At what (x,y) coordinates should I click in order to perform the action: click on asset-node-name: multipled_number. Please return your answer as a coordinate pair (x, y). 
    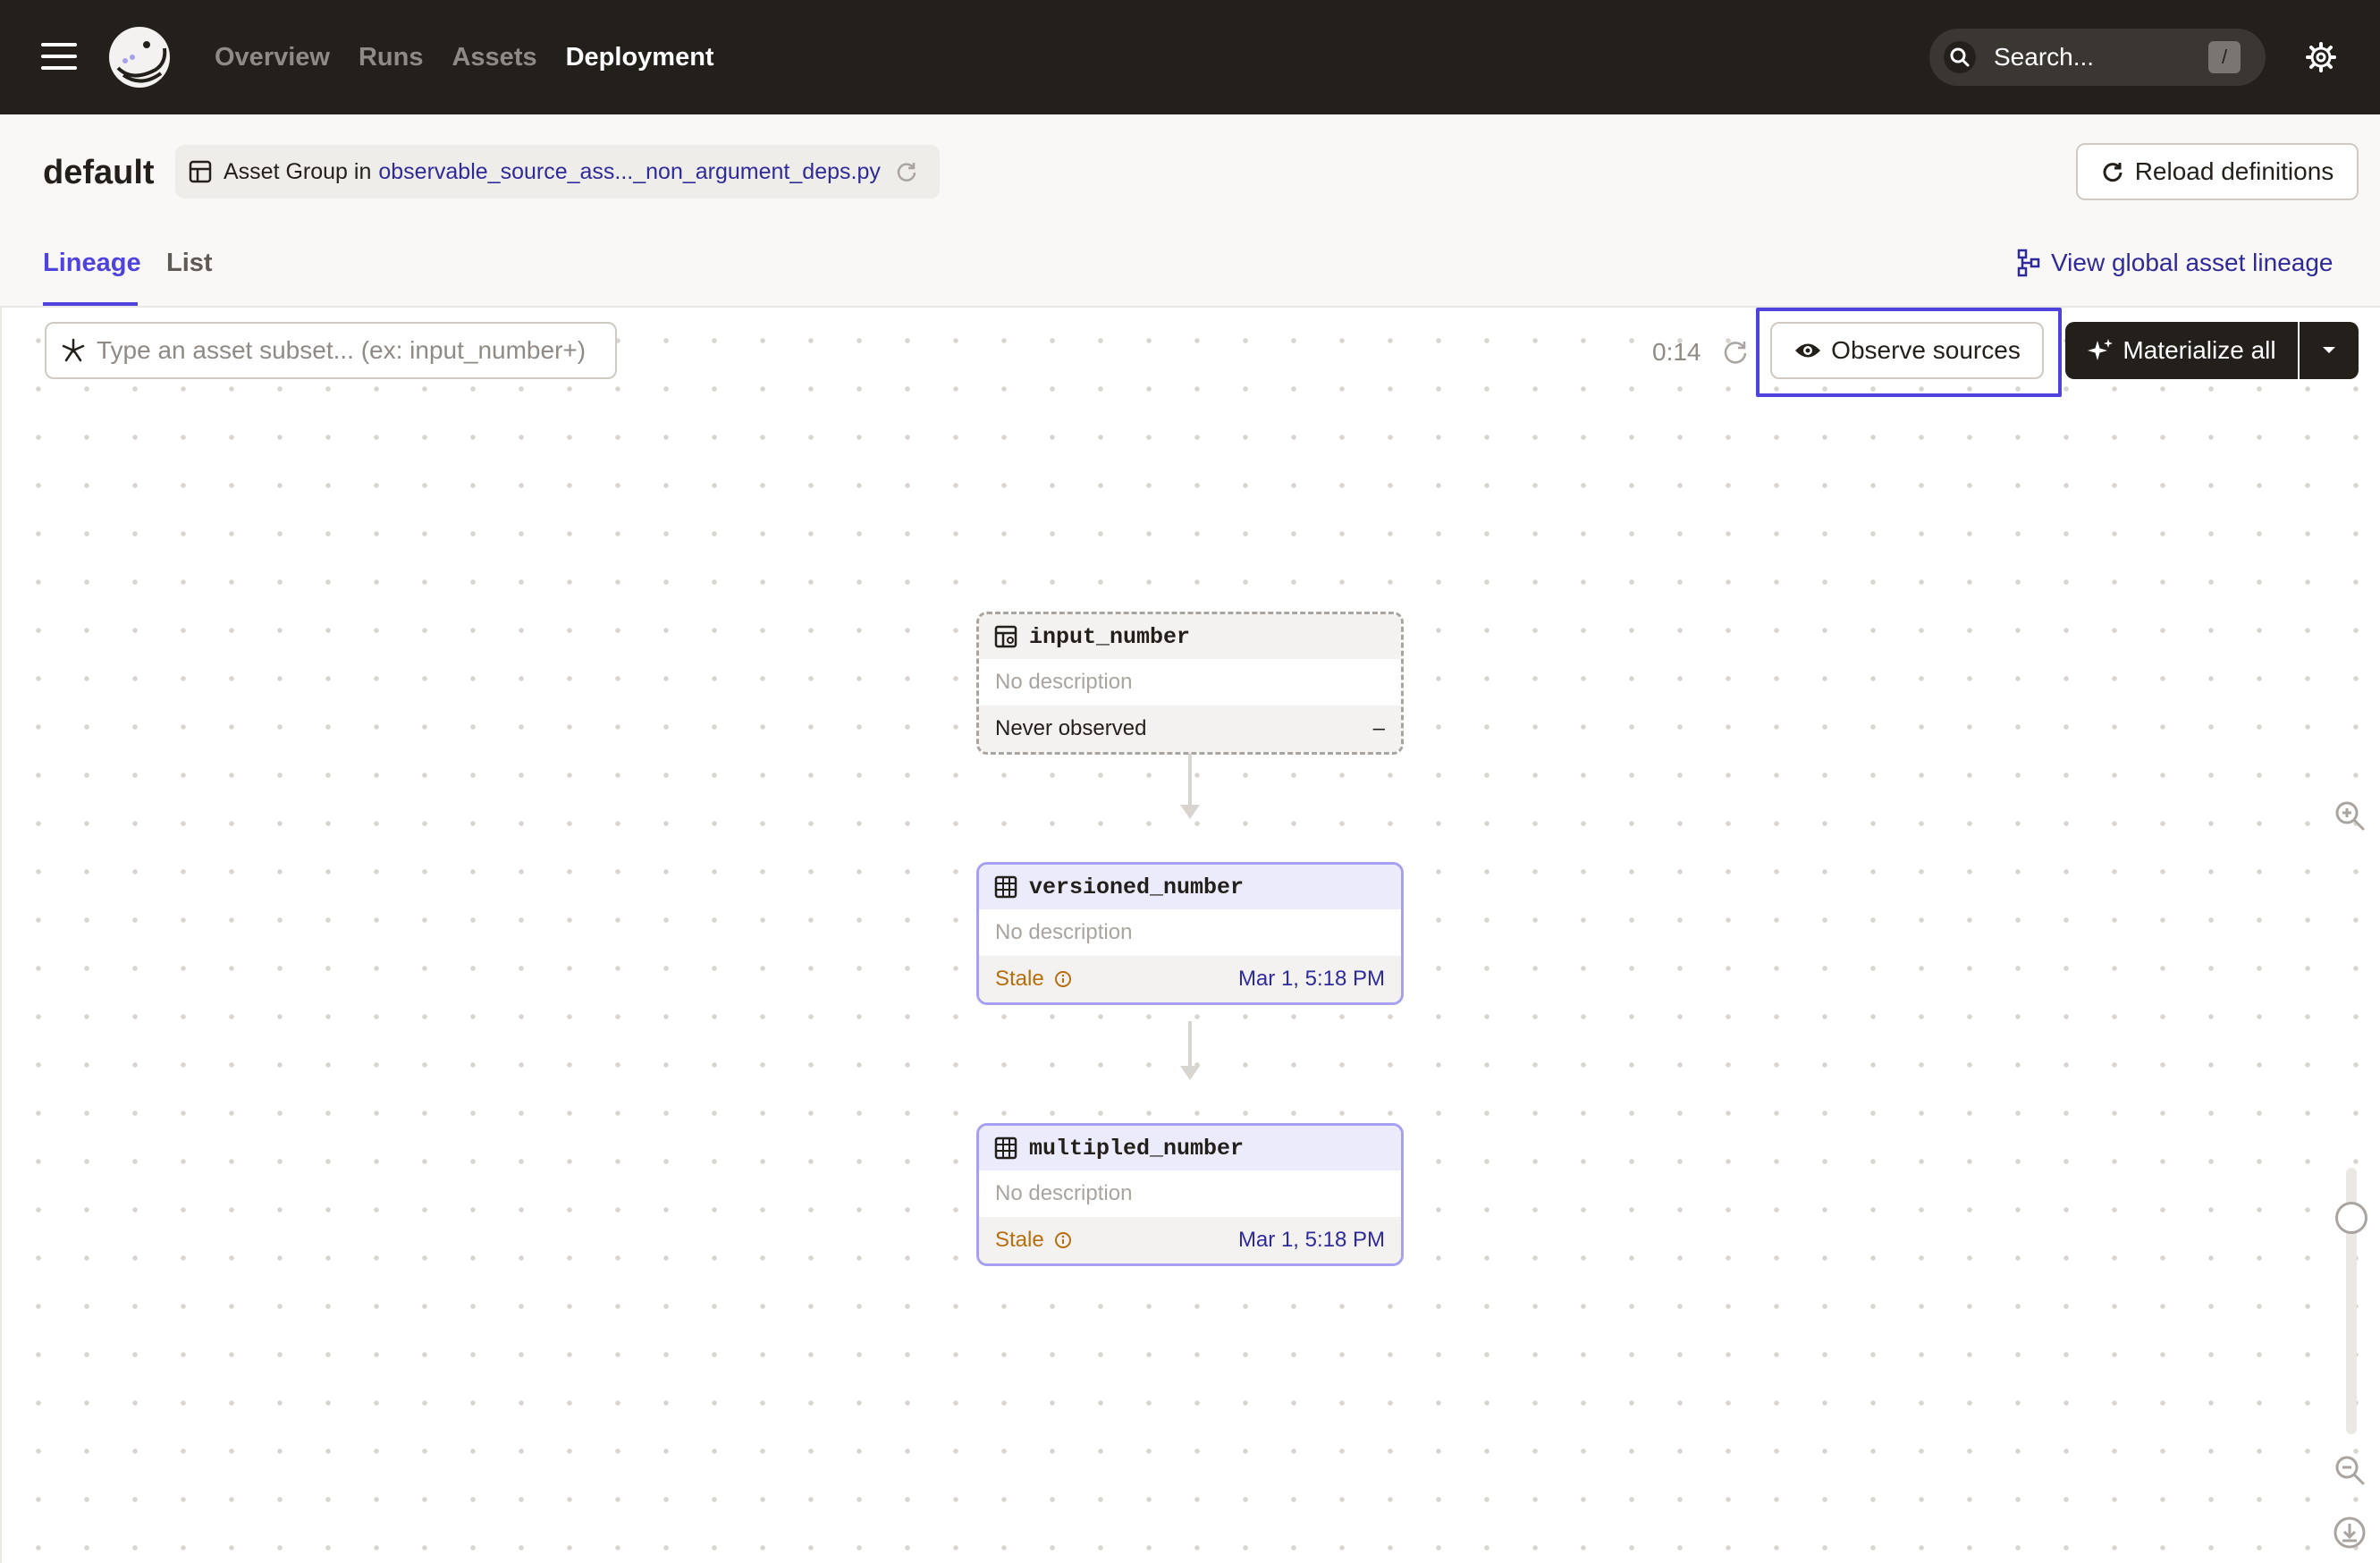
    Looking at the image, I should click on (1137, 1148).